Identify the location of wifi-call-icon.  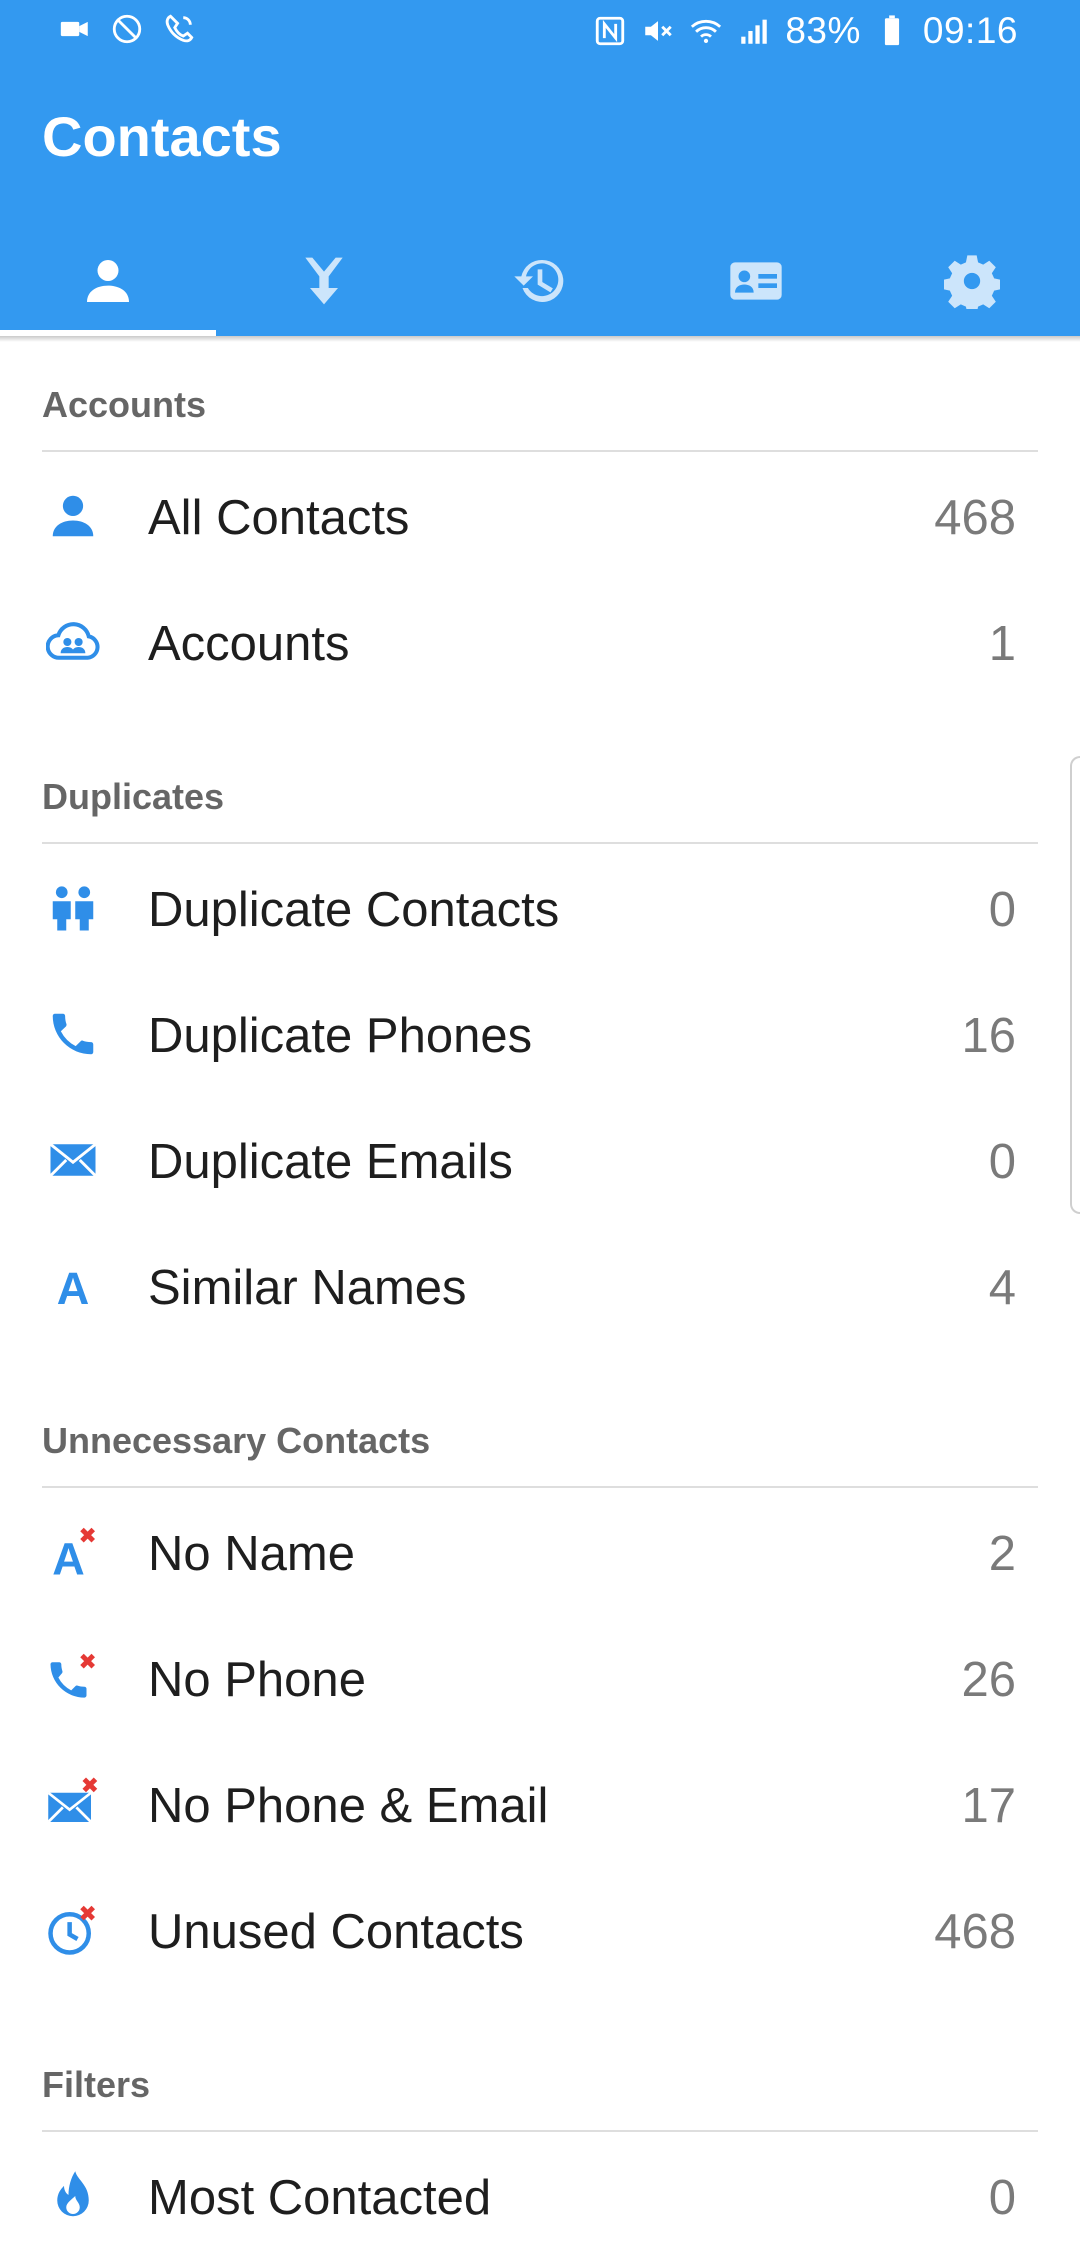
(179, 28).